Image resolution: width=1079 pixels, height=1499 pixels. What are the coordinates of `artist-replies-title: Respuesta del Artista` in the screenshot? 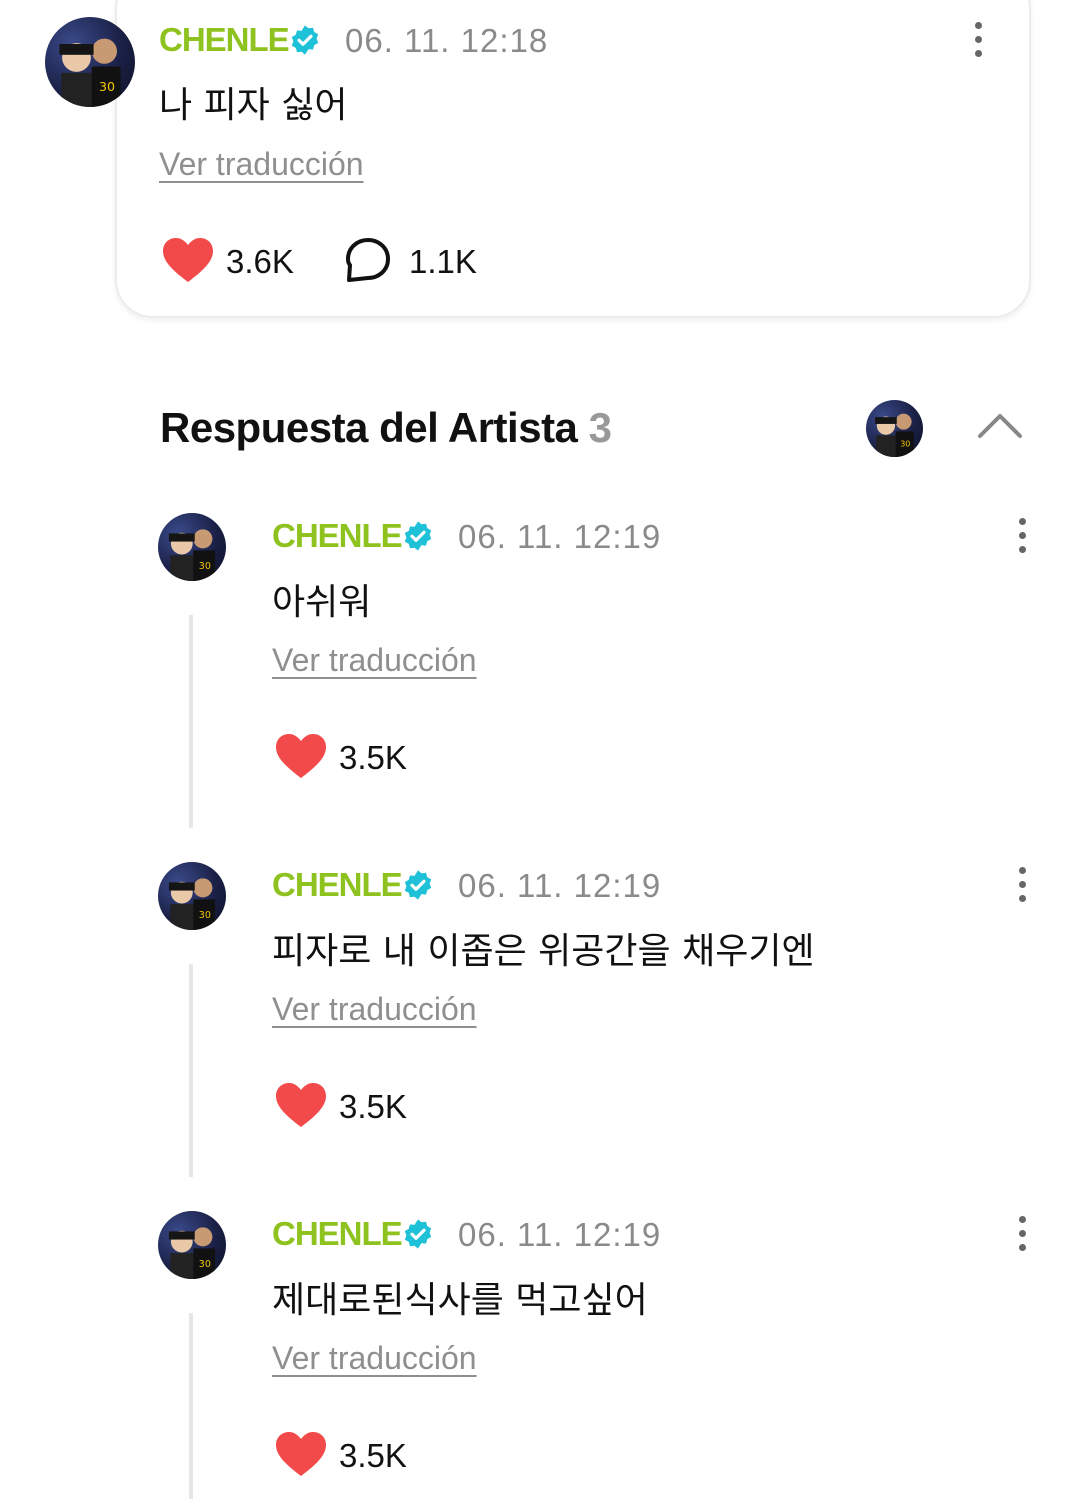 It's located at (369, 427).